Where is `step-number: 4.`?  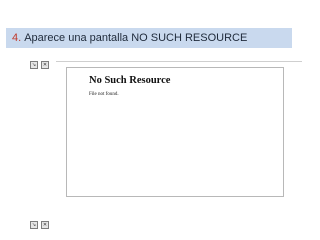 step-number: 4. is located at coordinates (17, 38).